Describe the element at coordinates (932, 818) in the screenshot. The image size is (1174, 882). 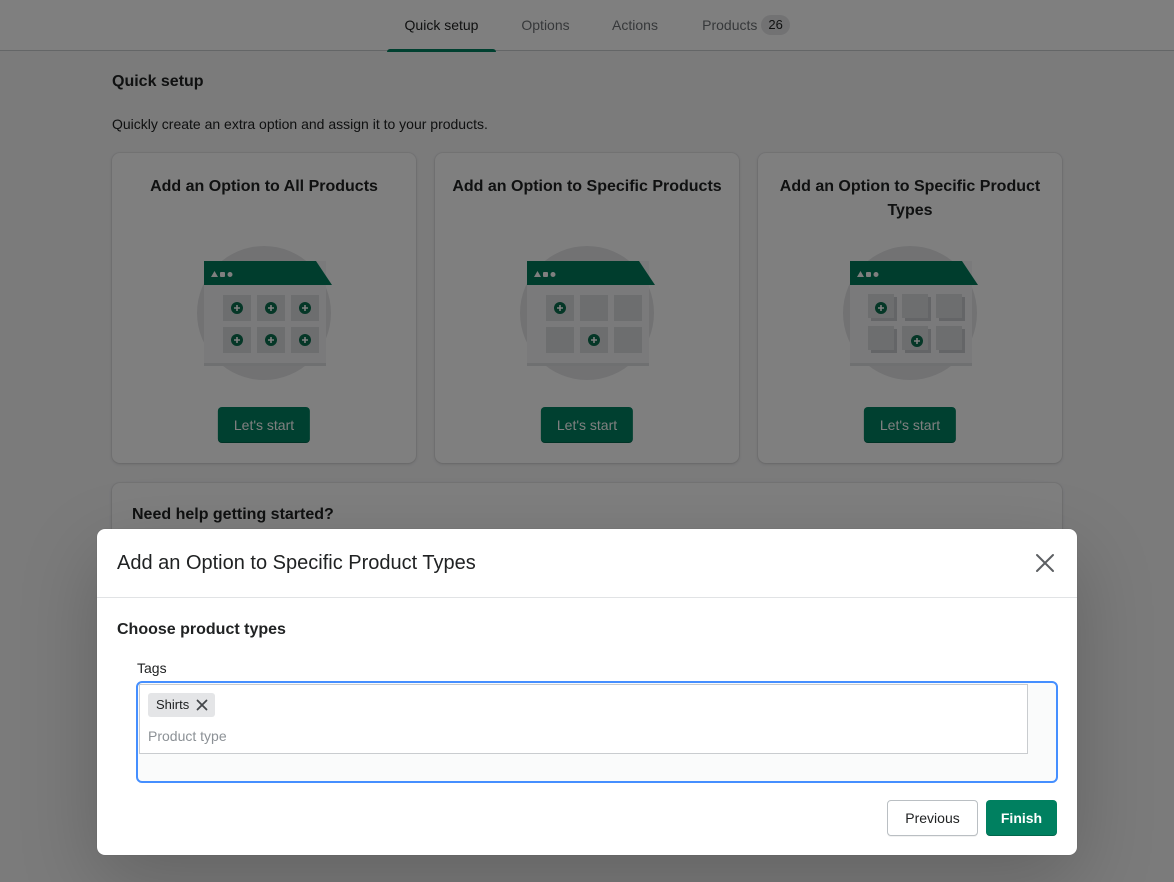
I see `previous-button: Previous` at that location.